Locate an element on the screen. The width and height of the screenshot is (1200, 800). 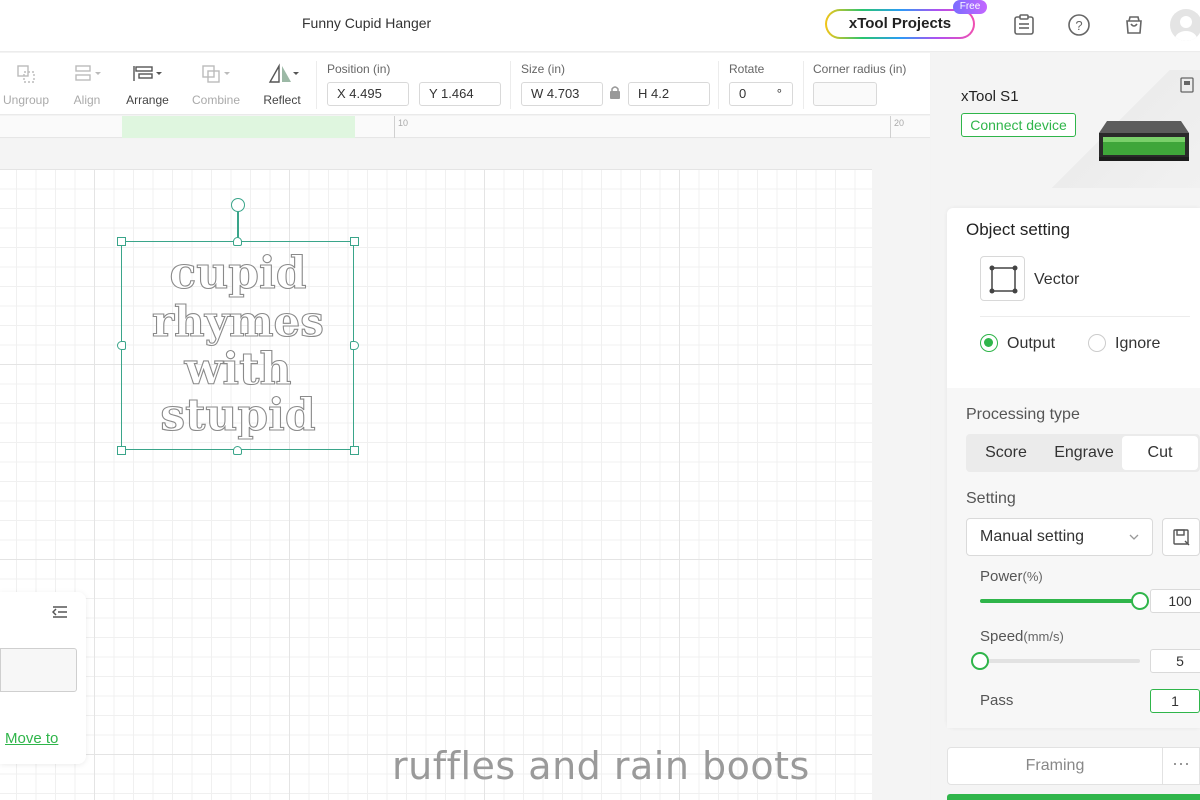
pass-input: 1 is located at coordinates (1175, 701).